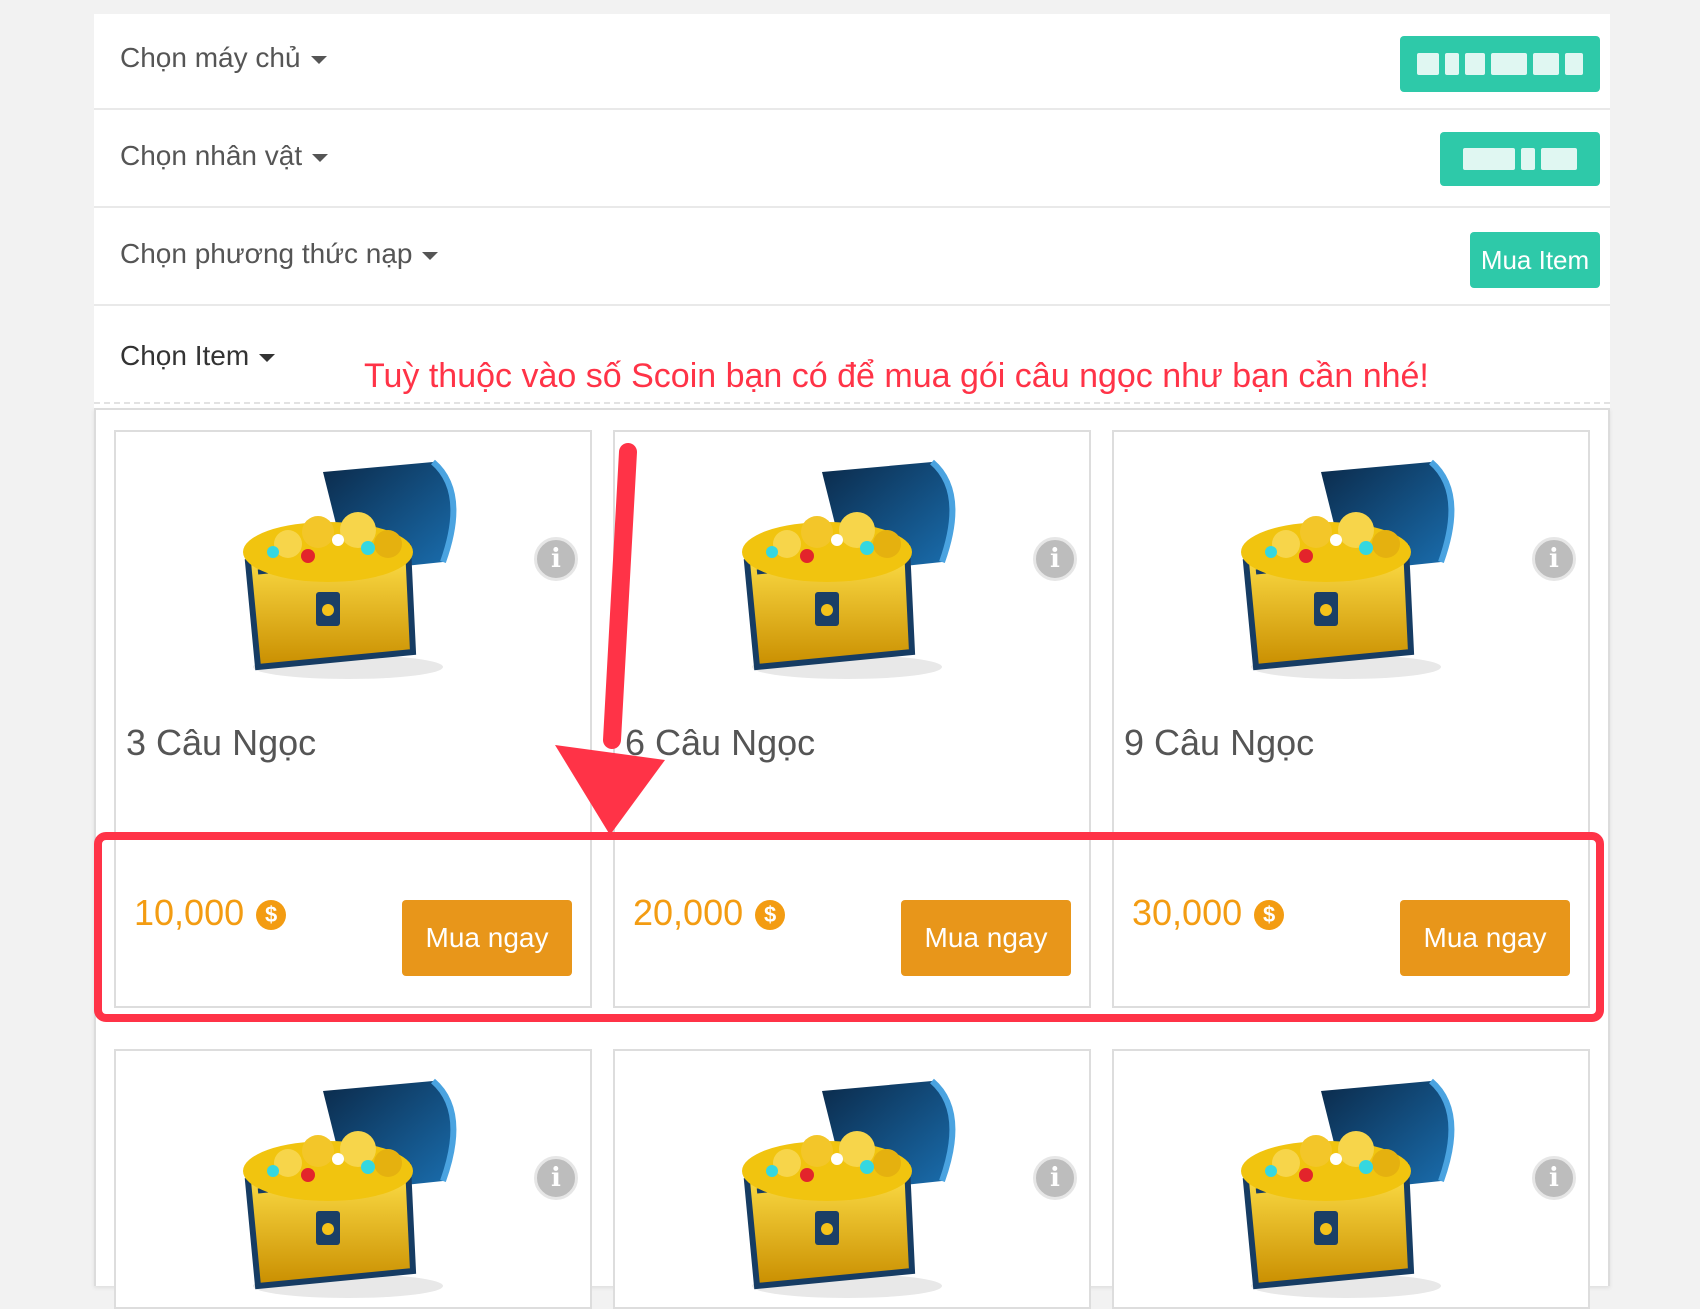 This screenshot has width=1700, height=1309. I want to click on payment-method-row: Chọn phương thức nạp Mua Item, so click(852, 258).